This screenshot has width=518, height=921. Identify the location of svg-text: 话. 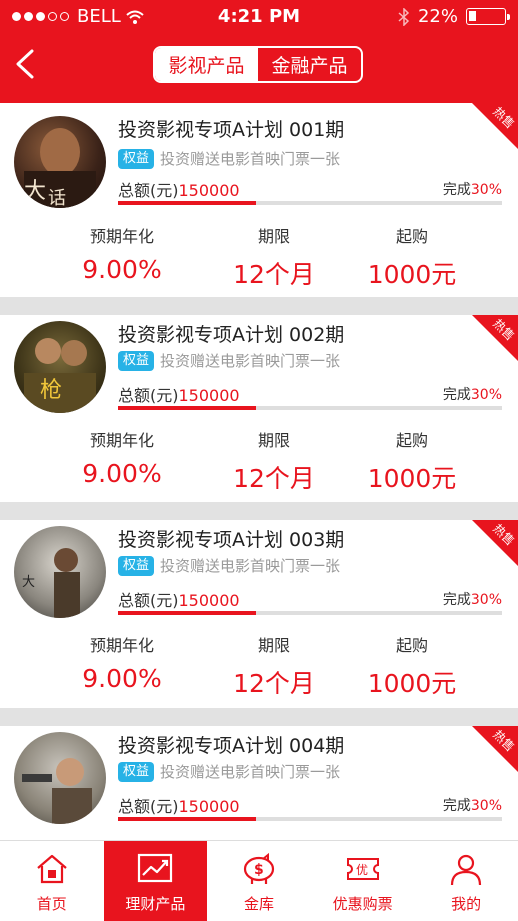
(57, 198).